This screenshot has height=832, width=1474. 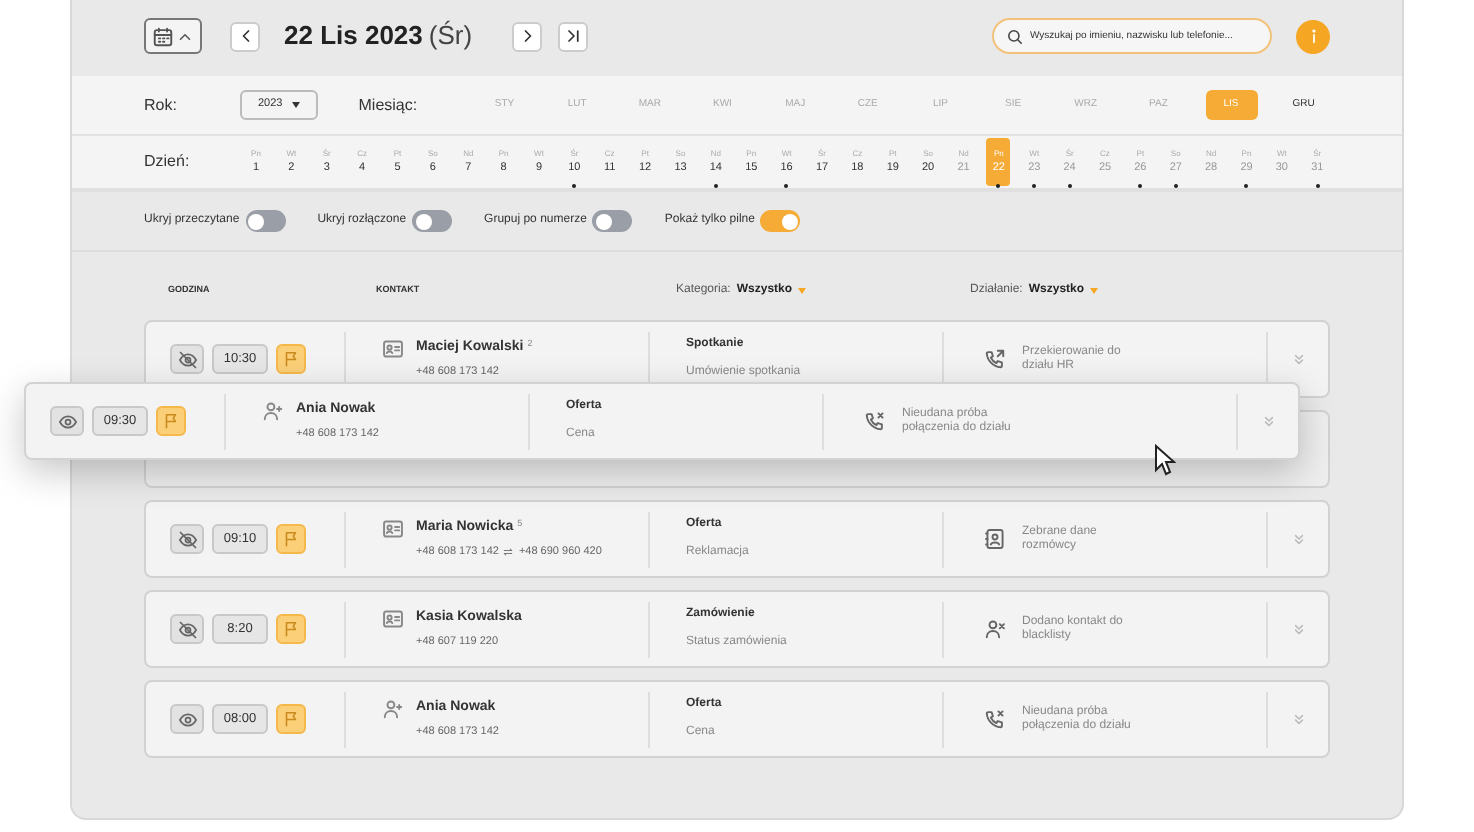 What do you see at coordinates (163, 36) in the screenshot?
I see `calendar-icon` at bounding box center [163, 36].